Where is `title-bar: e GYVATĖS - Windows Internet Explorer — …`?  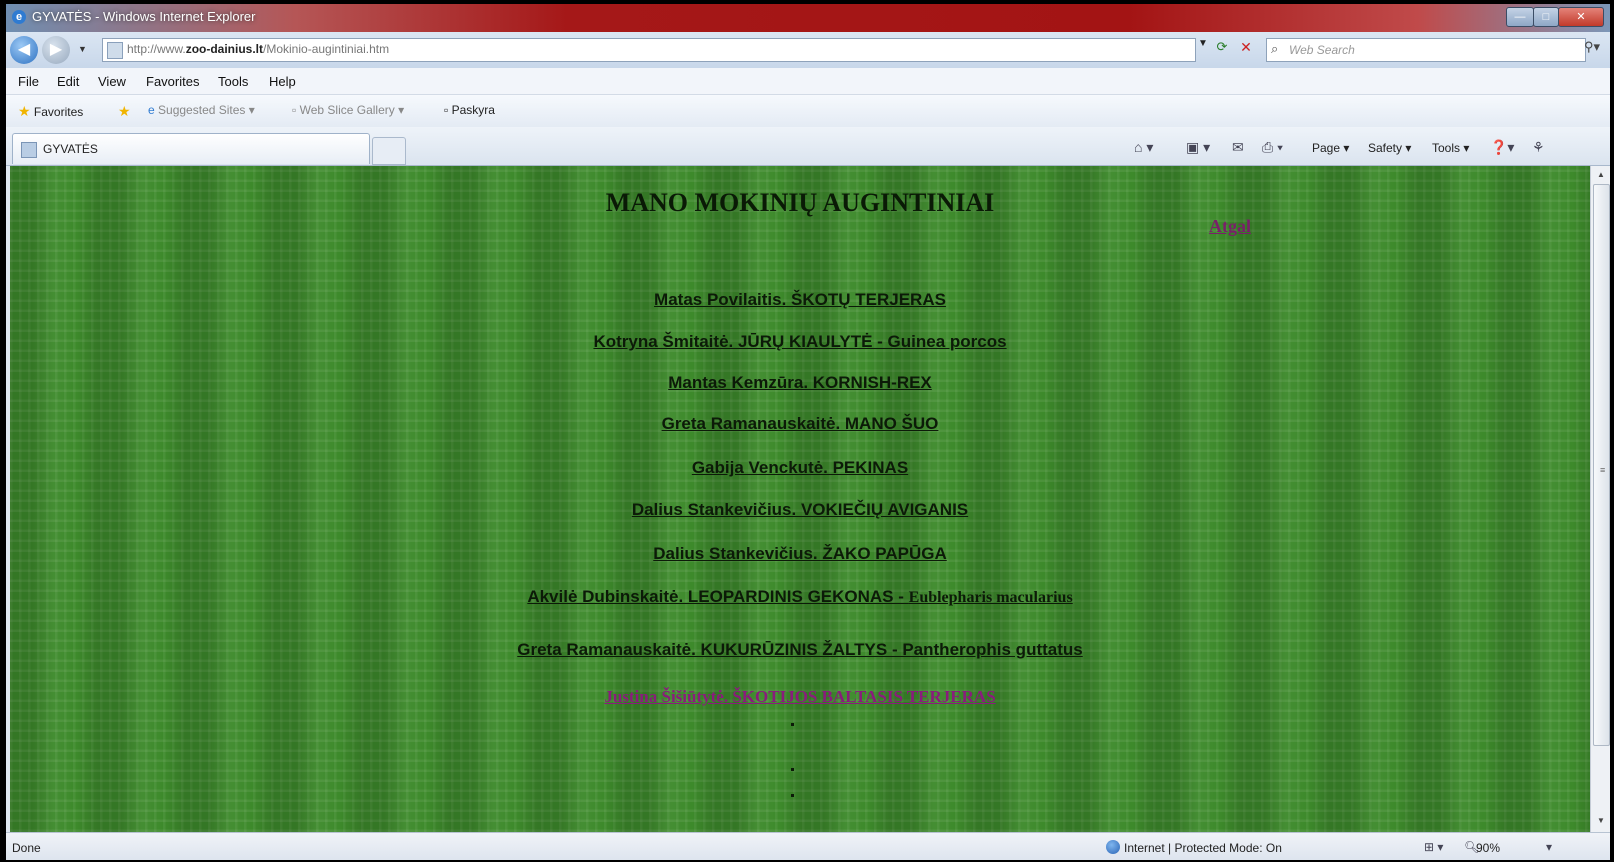
title-bar: e GYVATĖS - Windows Internet Explorer — … is located at coordinates (808, 18).